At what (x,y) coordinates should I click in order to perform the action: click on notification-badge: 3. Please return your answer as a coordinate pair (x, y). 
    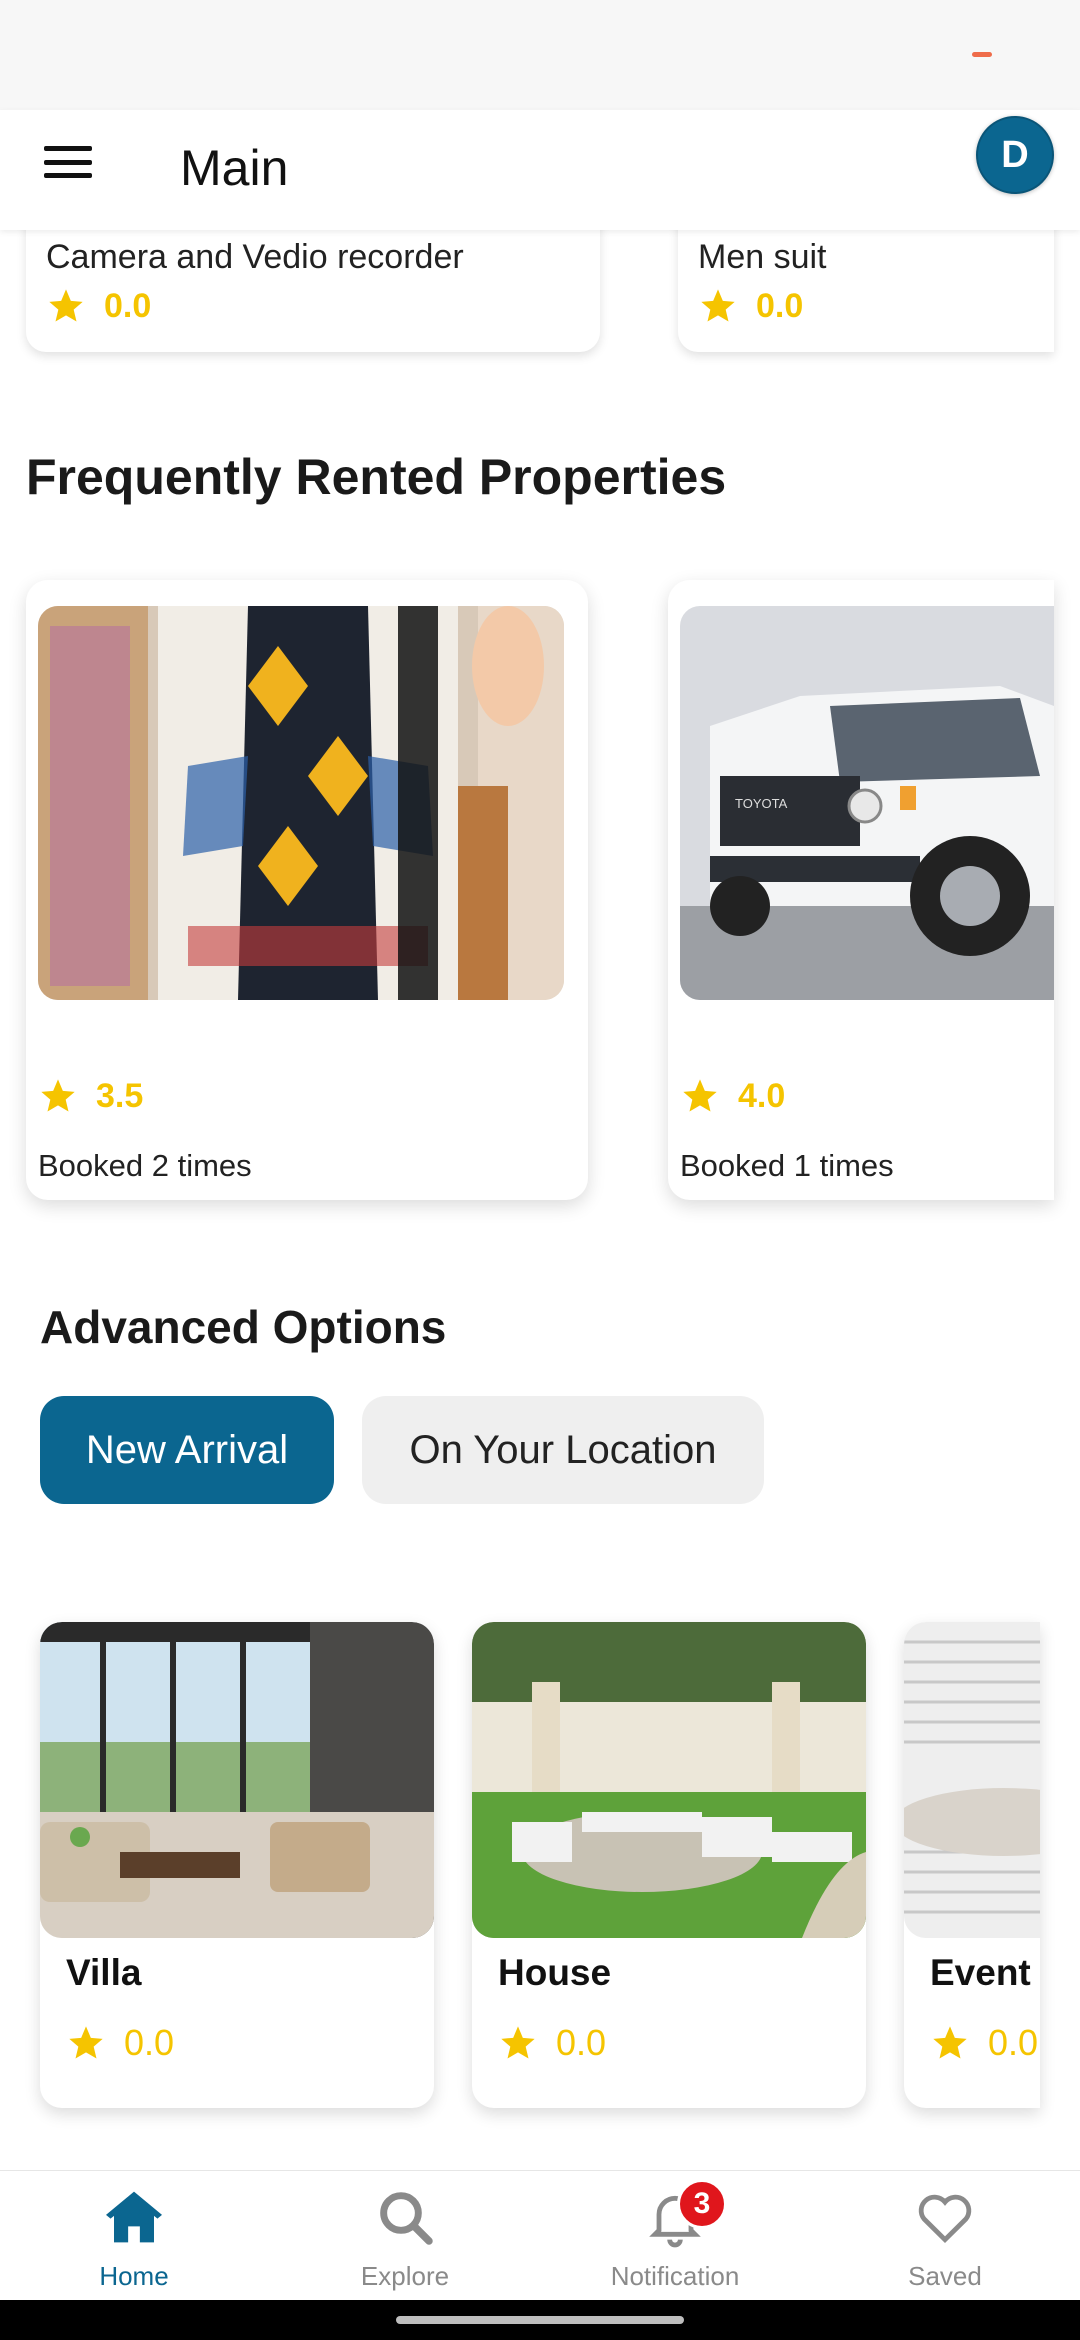
    Looking at the image, I should click on (702, 2204).